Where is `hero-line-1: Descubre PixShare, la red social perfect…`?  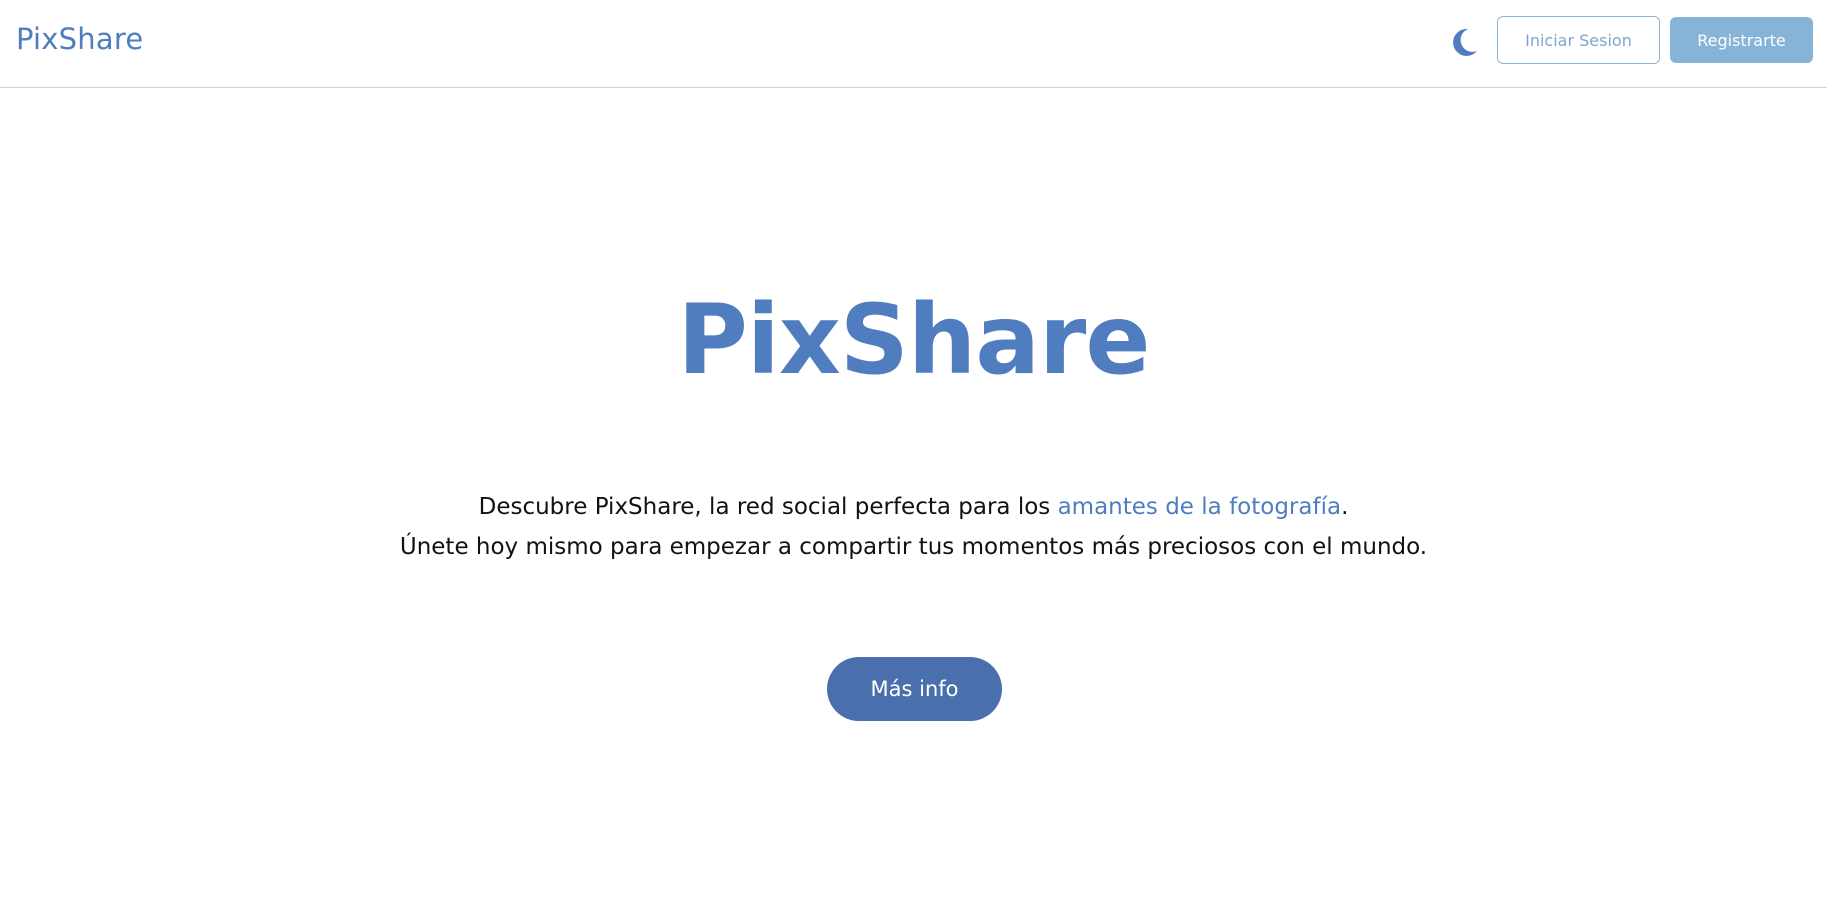
hero-line-1: Descubre PixShare, la red social perfect… is located at coordinates (913, 507).